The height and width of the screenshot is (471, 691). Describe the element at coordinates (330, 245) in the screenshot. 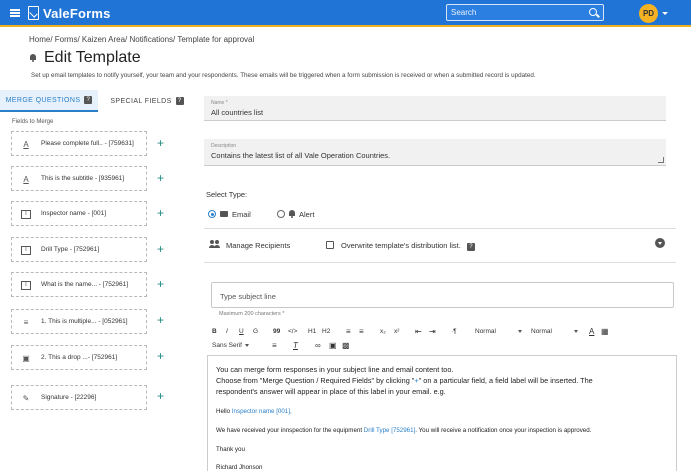

I see `overwrite-checkbox` at that location.